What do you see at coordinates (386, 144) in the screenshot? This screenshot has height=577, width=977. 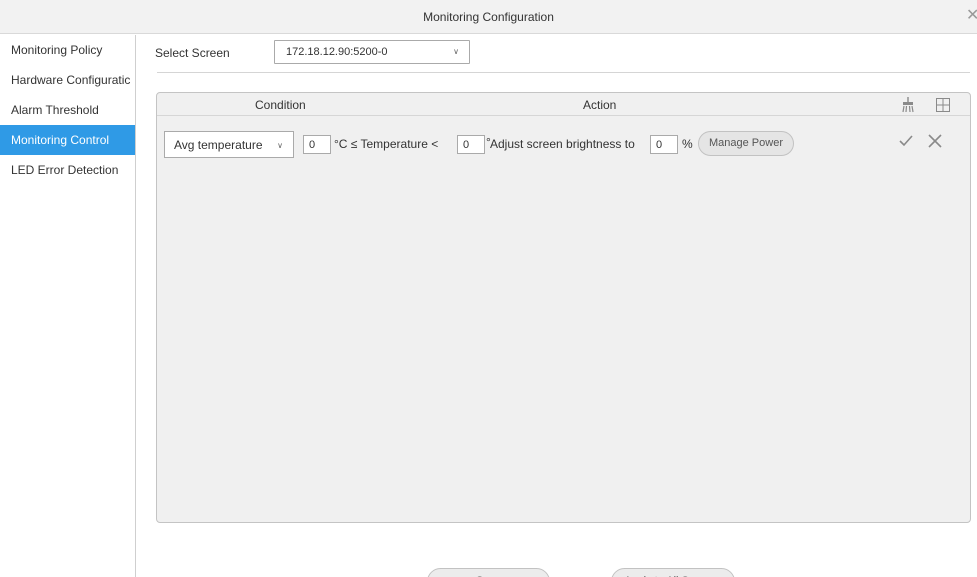 I see `range-text: °C ≤ Temperature <` at bounding box center [386, 144].